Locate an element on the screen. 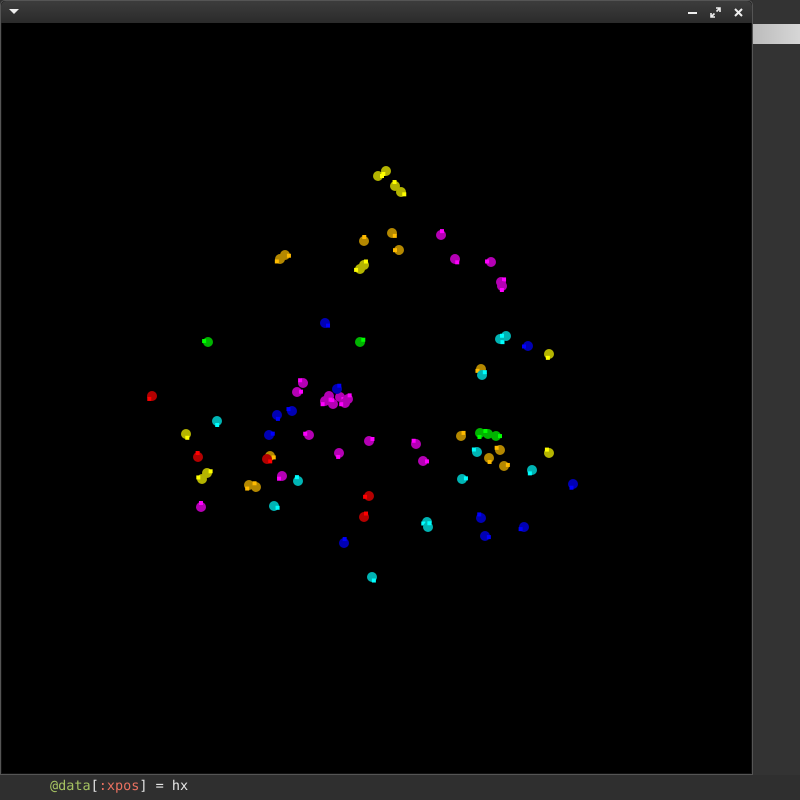 The image size is (800, 800). menu-caret-icon is located at coordinates (14, 12).